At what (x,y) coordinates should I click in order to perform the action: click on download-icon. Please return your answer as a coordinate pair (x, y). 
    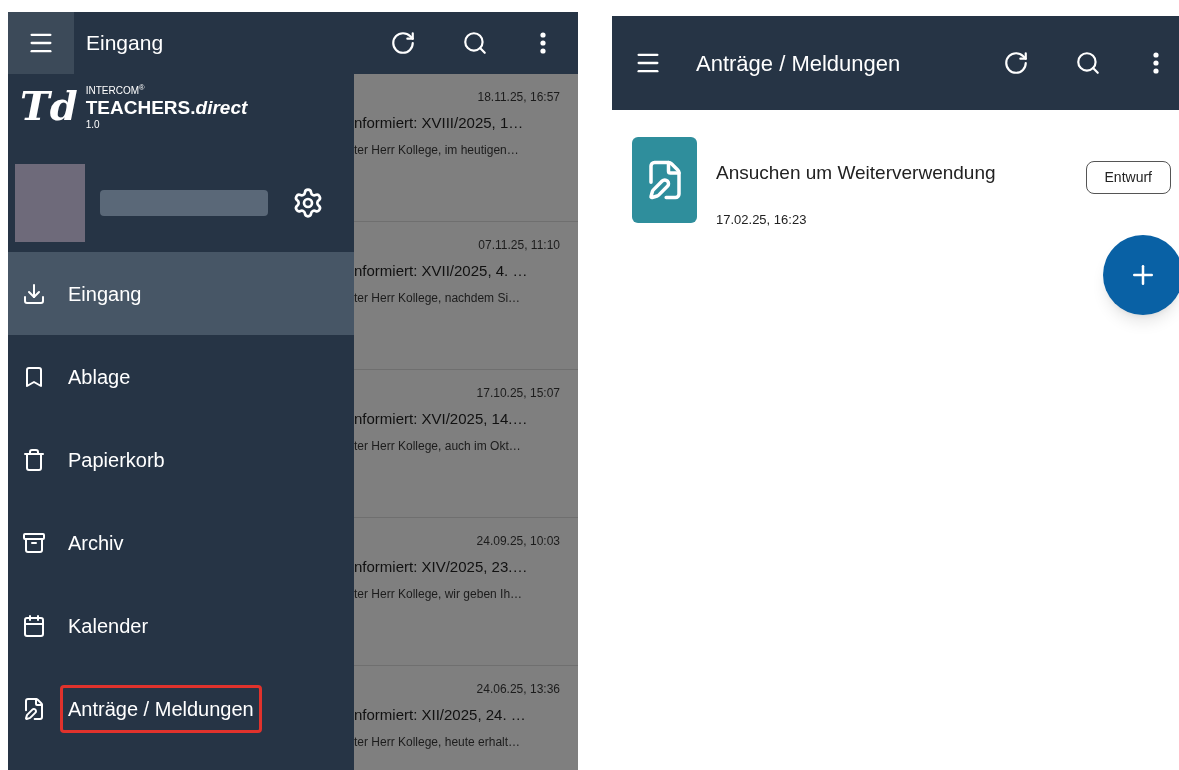
    Looking at the image, I should click on (34, 293).